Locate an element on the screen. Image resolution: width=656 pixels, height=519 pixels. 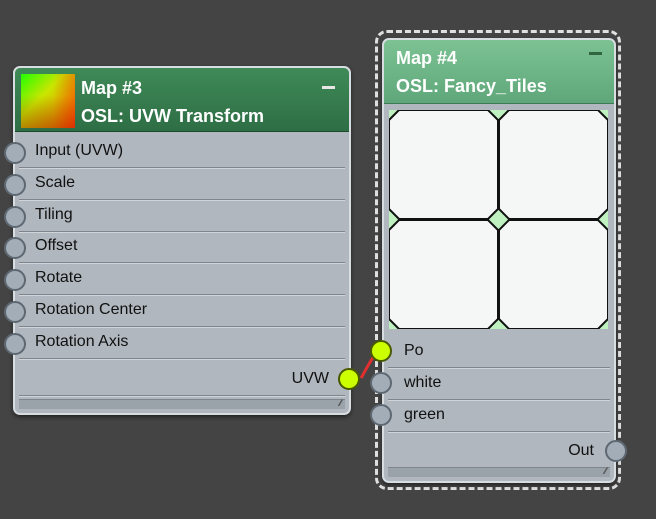
socket-output-out is located at coordinates (616, 451).